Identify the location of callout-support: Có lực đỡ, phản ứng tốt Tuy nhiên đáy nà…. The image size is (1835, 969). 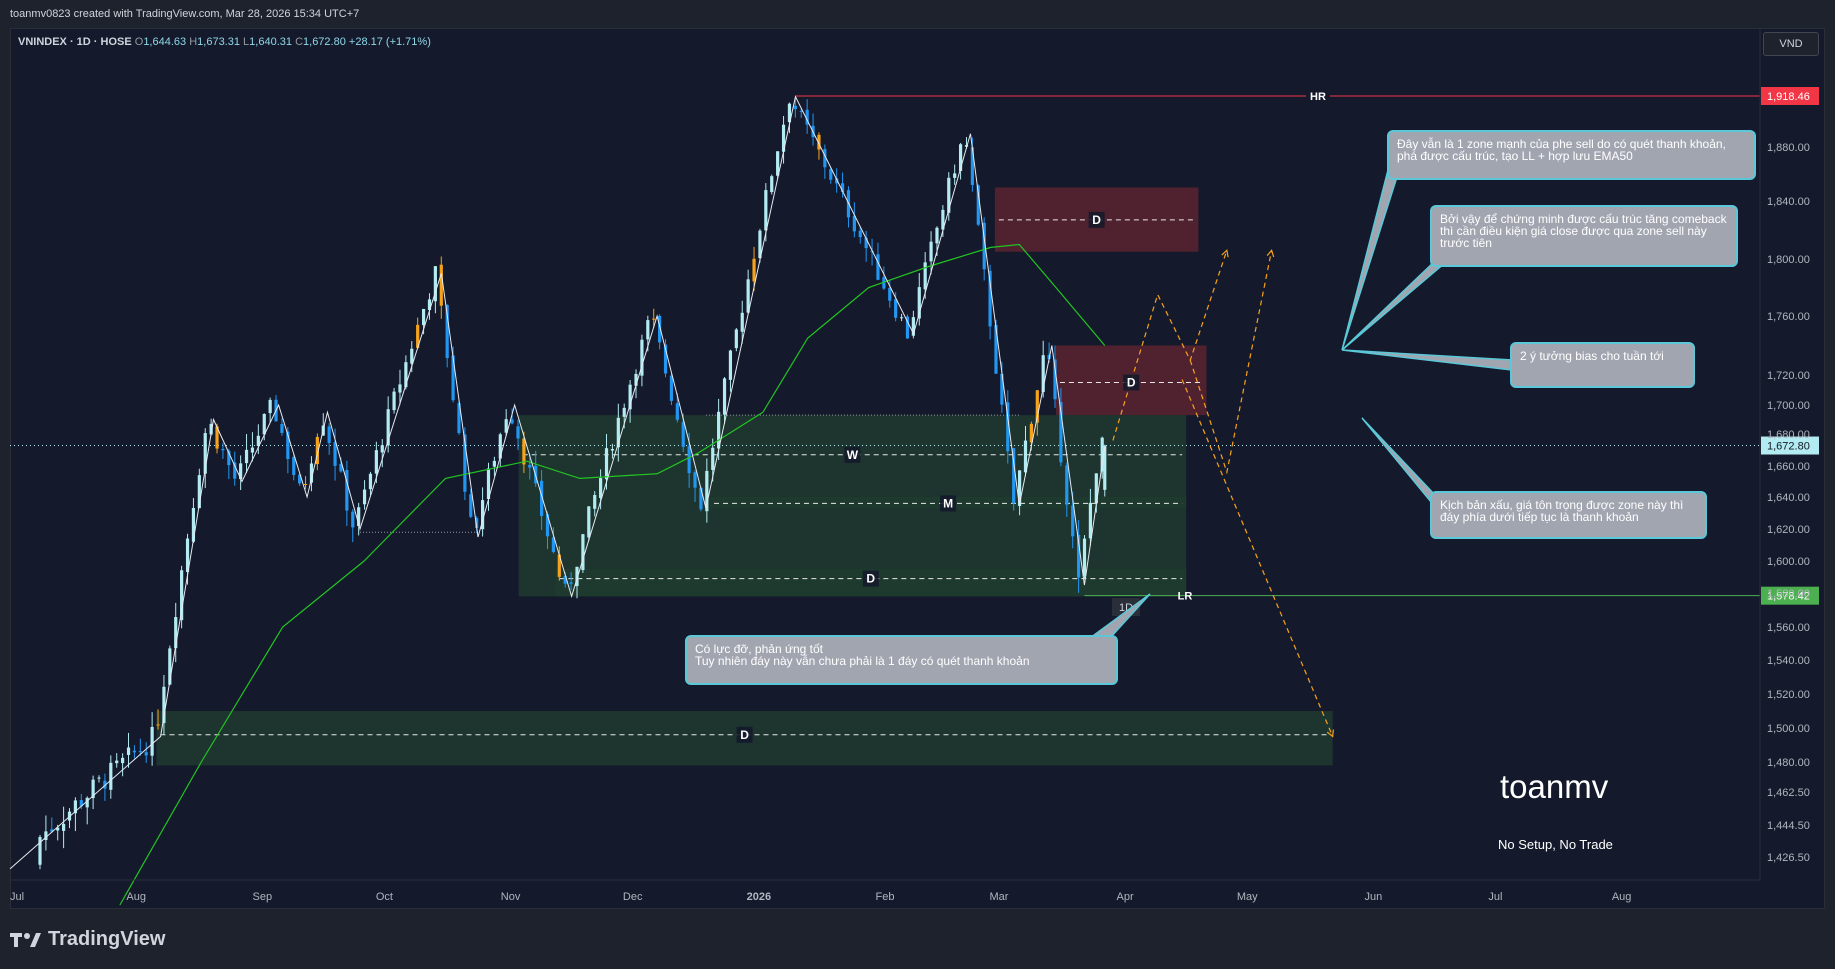
(901, 660).